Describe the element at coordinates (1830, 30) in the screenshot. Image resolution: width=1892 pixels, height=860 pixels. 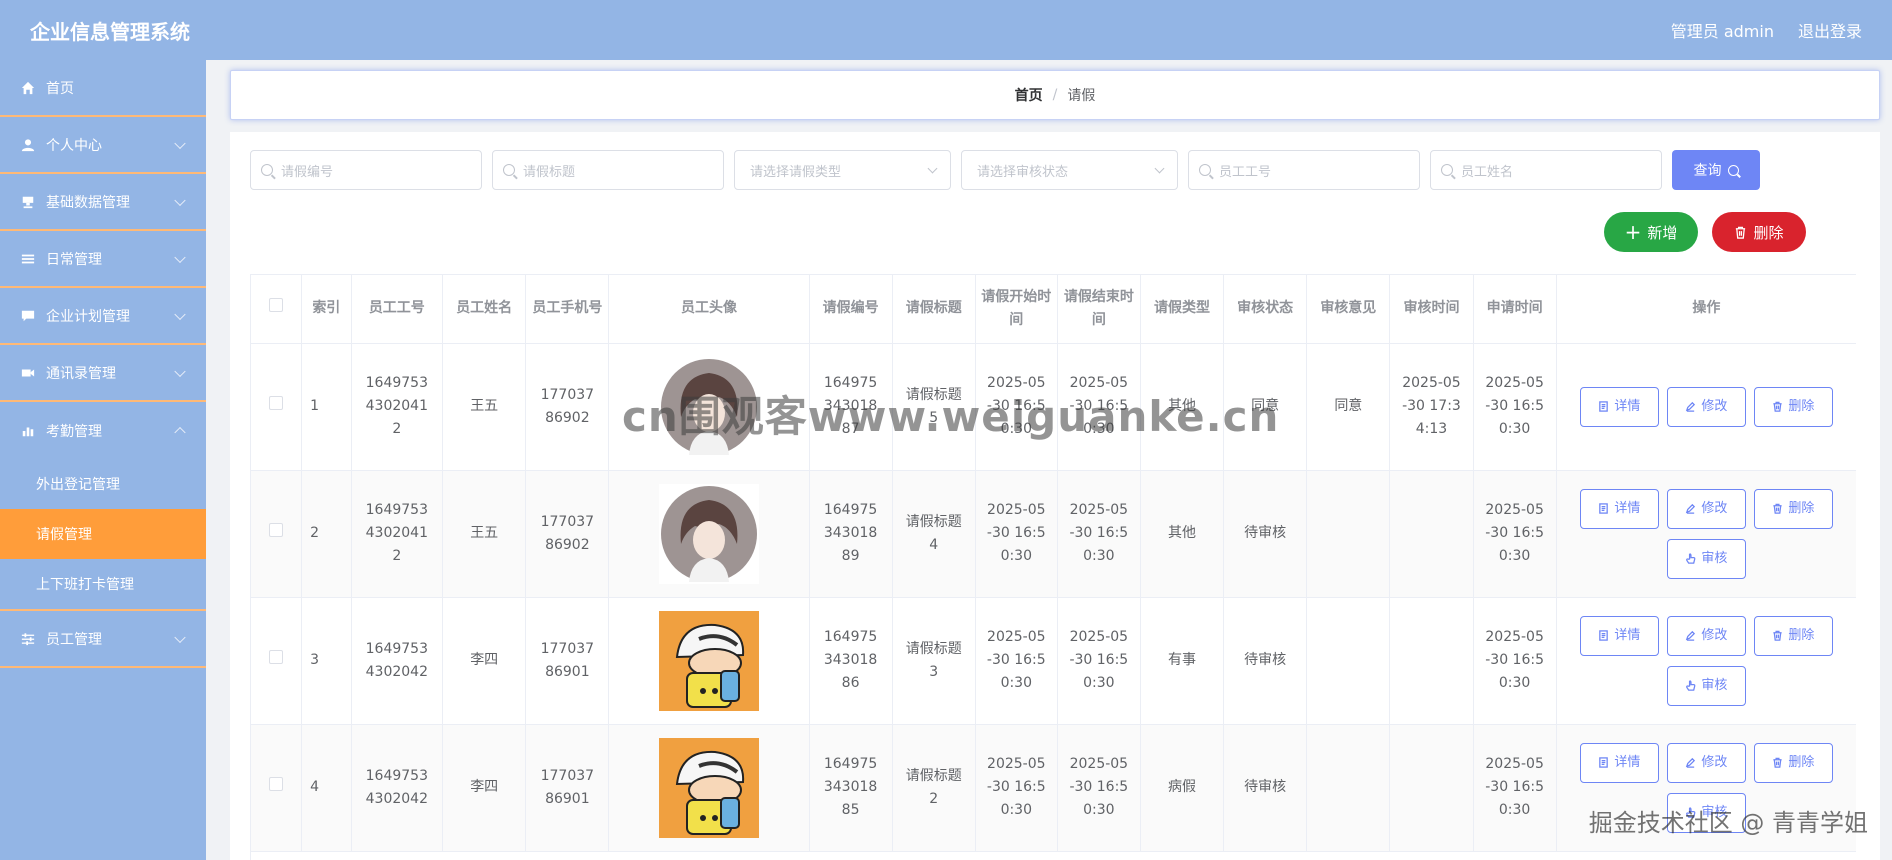
I see `logout-link: 退出登录` at that location.